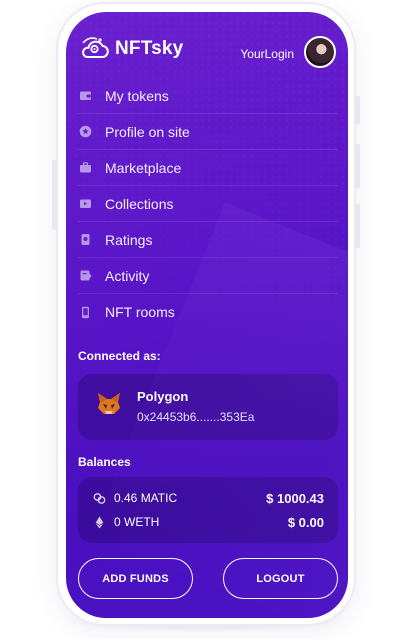 The image size is (408, 639). I want to click on menu-label: Marketplace, so click(143, 167).